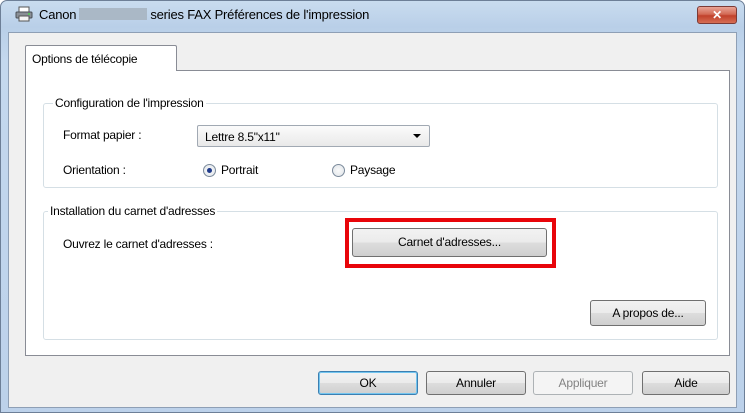 This screenshot has width=745, height=413. I want to click on ok-button: OK, so click(368, 383).